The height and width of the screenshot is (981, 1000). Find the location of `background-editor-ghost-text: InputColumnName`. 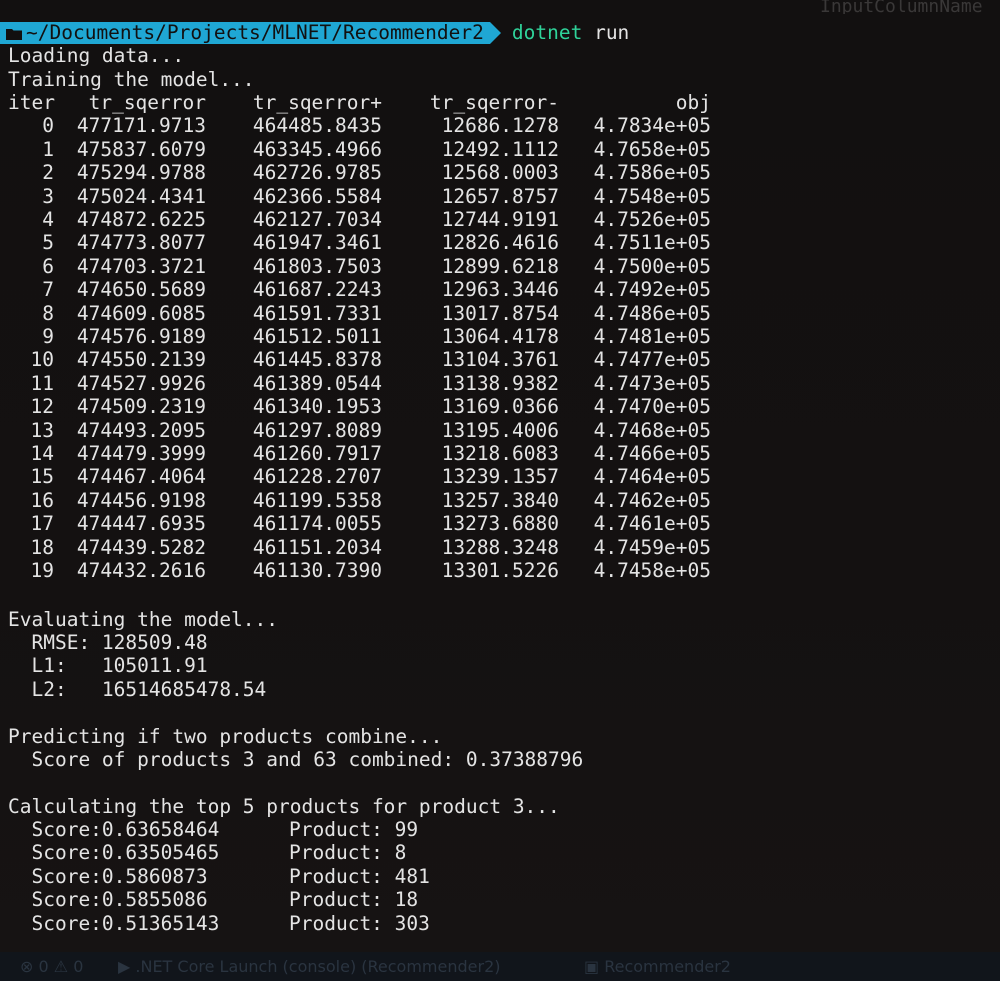

background-editor-ghost-text: InputColumnName is located at coordinates (901, 7).